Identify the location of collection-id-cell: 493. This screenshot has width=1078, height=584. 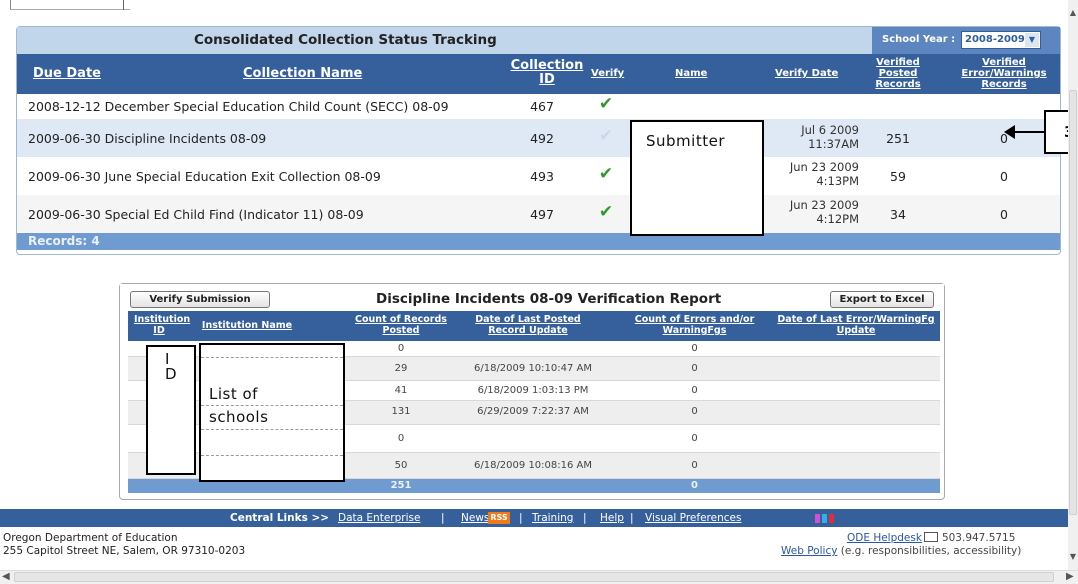
(542, 176).